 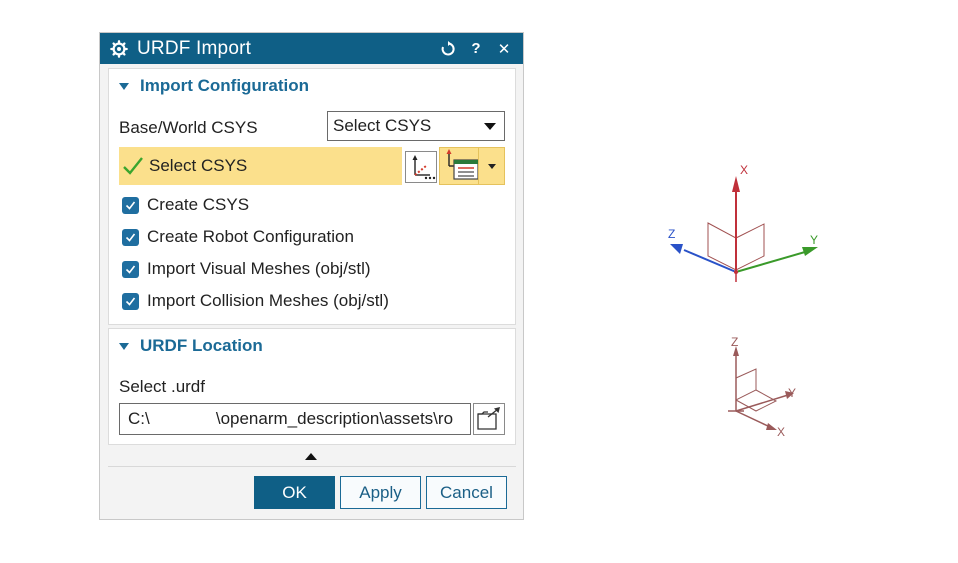 What do you see at coordinates (792, 393) in the screenshot?
I see `triad2-y-label: Y` at bounding box center [792, 393].